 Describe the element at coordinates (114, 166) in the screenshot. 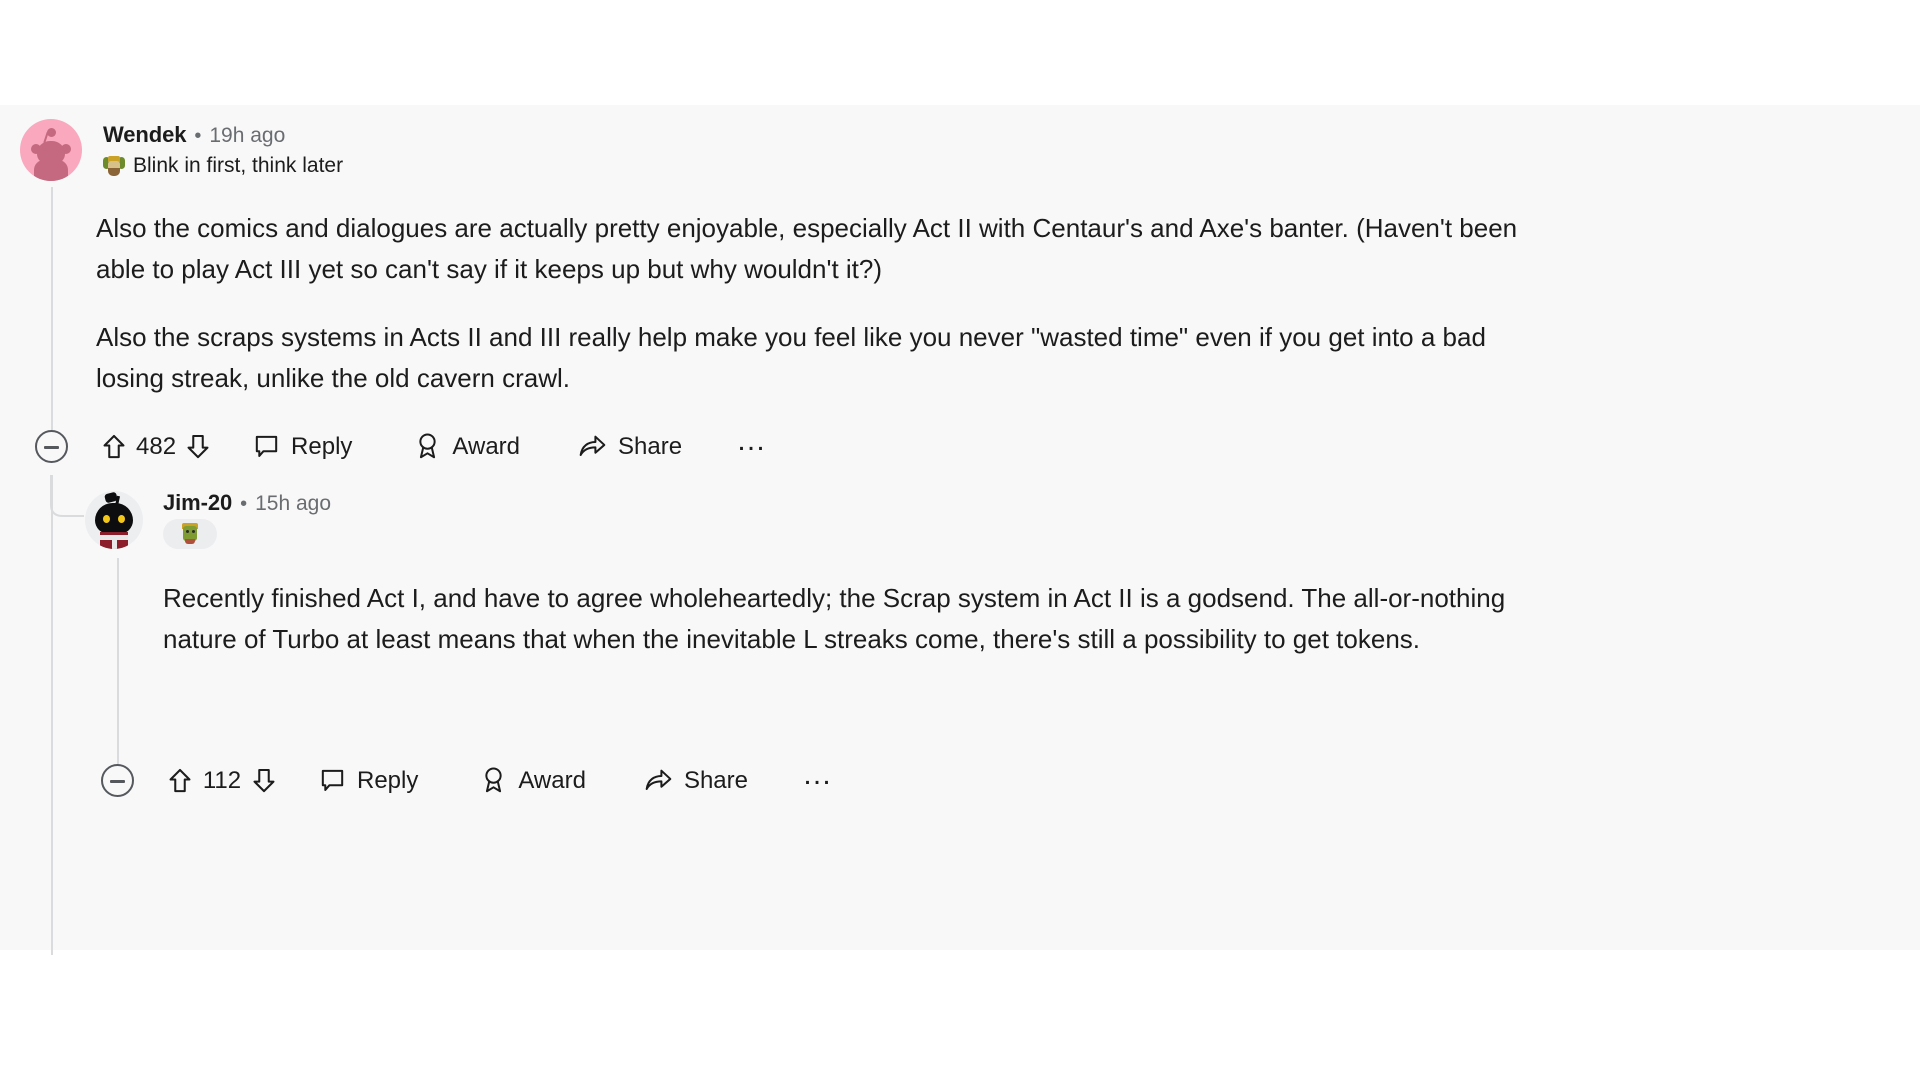

I see `user-flair-emoji-icon` at that location.